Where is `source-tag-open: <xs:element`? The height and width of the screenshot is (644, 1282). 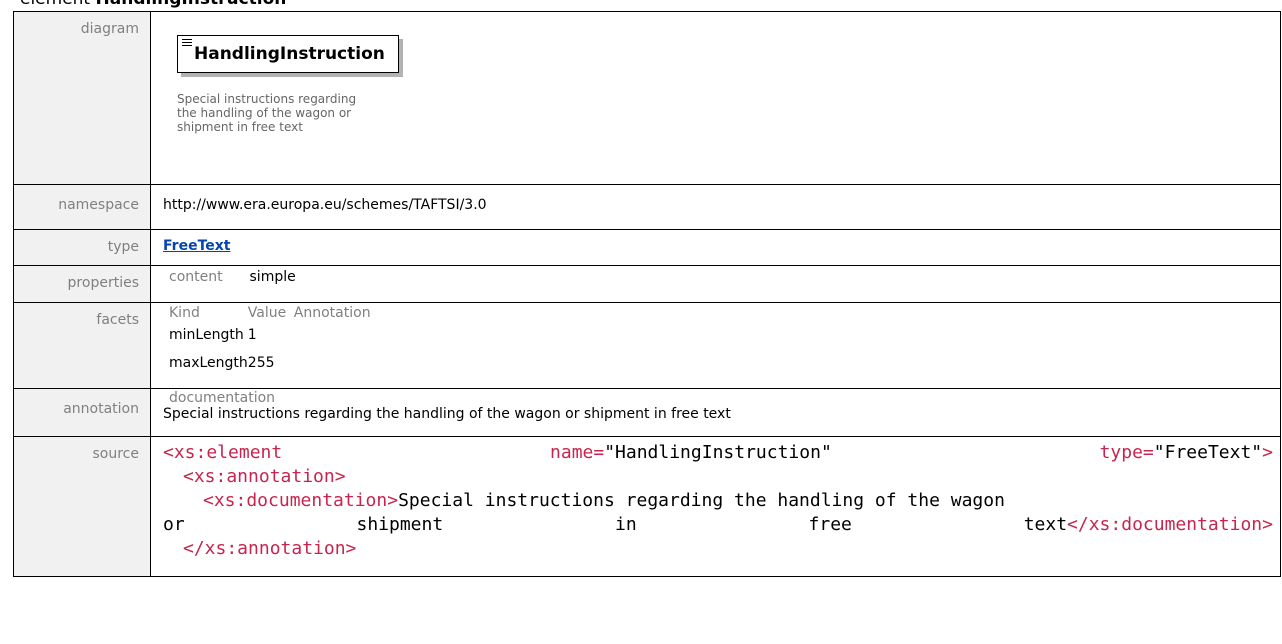 source-tag-open: <xs:element is located at coordinates (223, 452).